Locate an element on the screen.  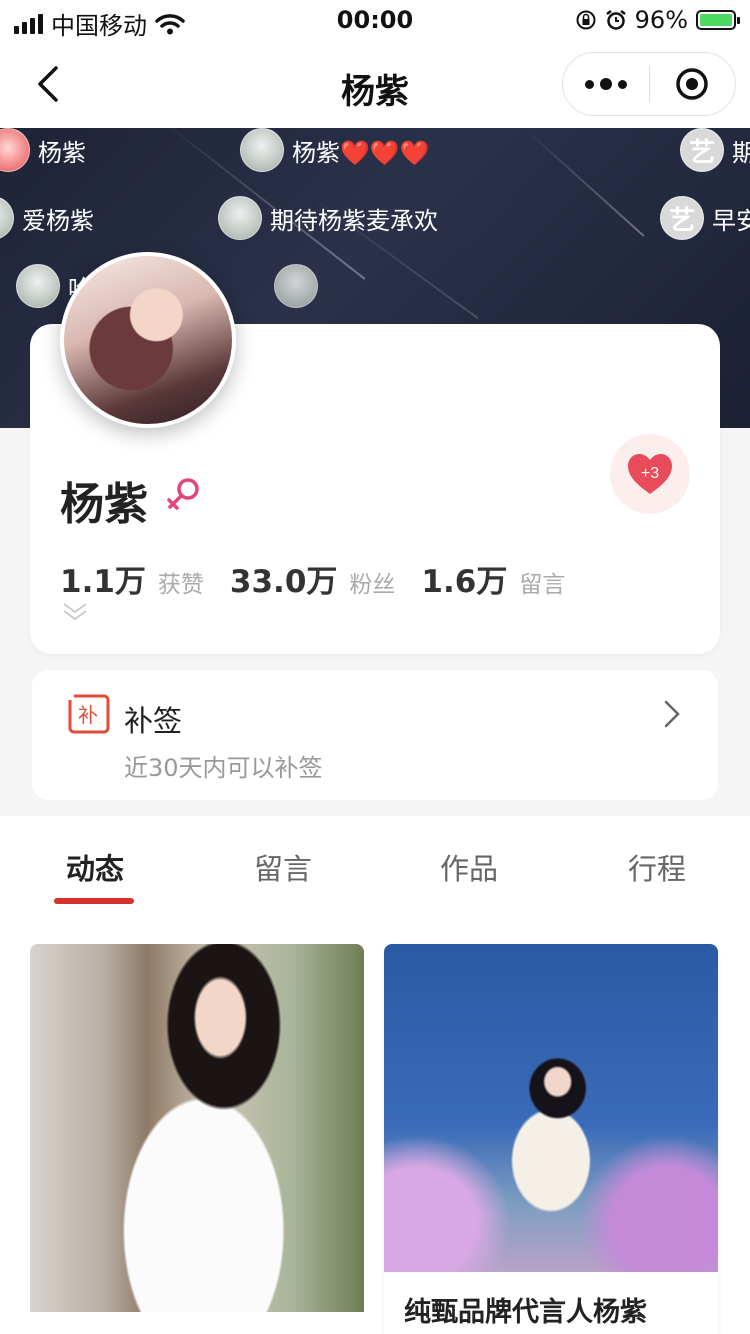
danmu-item: 杨紫 is located at coordinates (43, 150).